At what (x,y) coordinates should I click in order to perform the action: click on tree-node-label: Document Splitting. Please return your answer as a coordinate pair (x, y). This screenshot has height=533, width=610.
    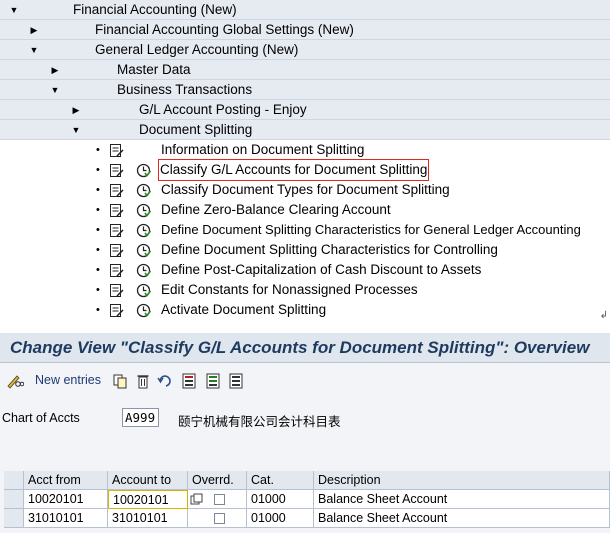
    Looking at the image, I should click on (196, 129).